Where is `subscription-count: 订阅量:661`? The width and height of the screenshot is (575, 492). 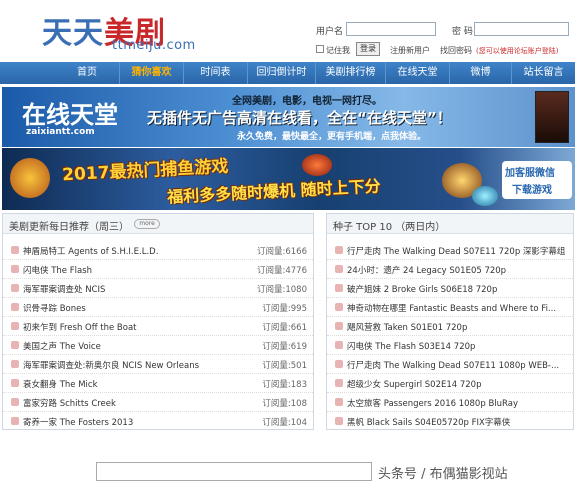 subscription-count: 订阅量:661 is located at coordinates (284, 328).